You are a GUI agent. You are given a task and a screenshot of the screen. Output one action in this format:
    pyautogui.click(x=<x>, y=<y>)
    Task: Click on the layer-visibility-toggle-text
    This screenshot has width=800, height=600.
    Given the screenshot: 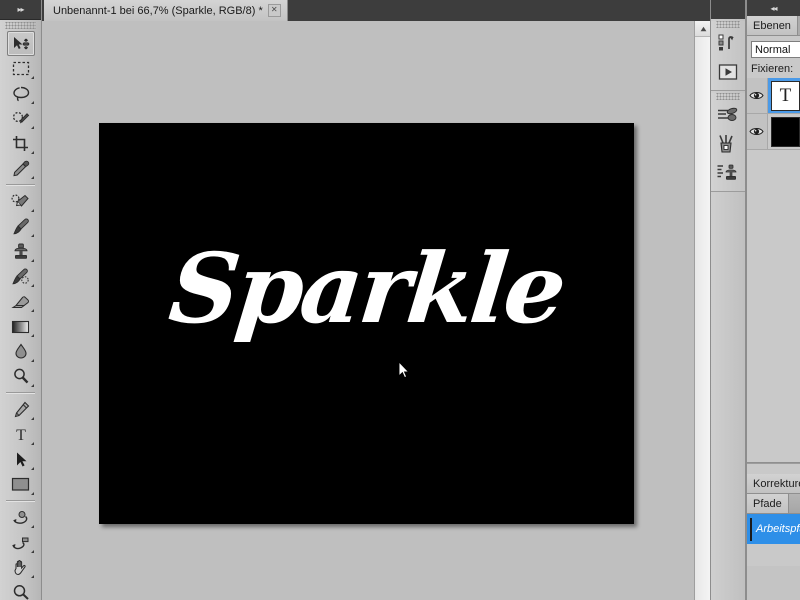 What is the action you would take?
    pyautogui.click(x=757, y=95)
    